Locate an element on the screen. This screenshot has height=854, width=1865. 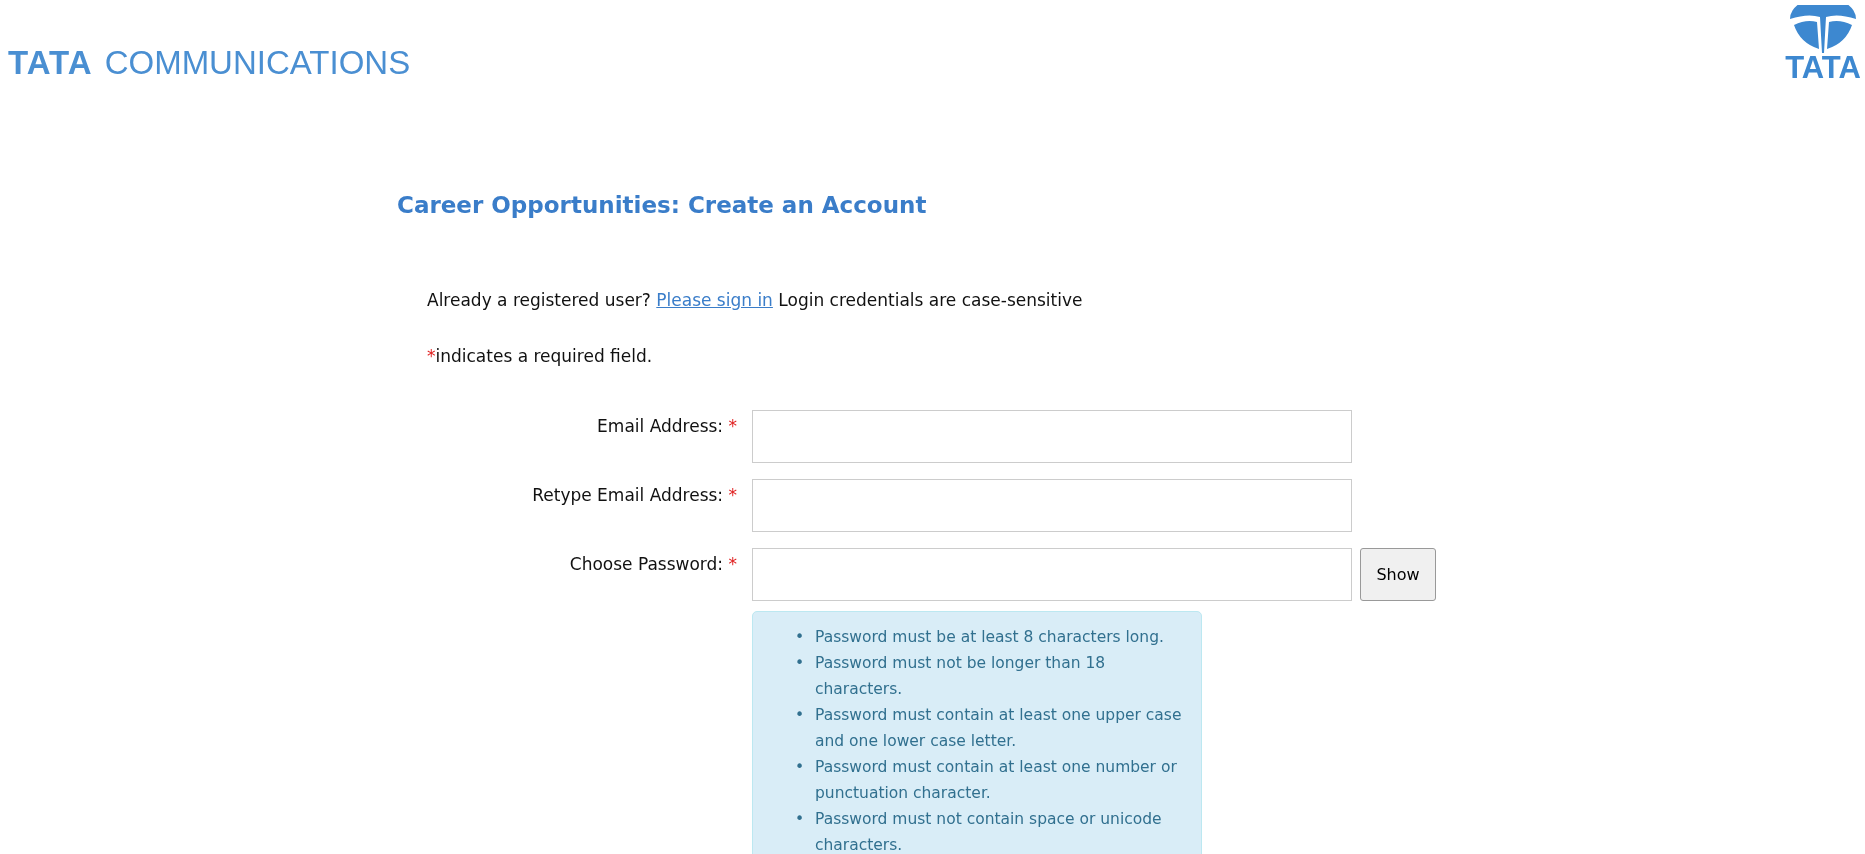
password-rule: Password must not contain space or unicode characters. is located at coordinates (989, 831).